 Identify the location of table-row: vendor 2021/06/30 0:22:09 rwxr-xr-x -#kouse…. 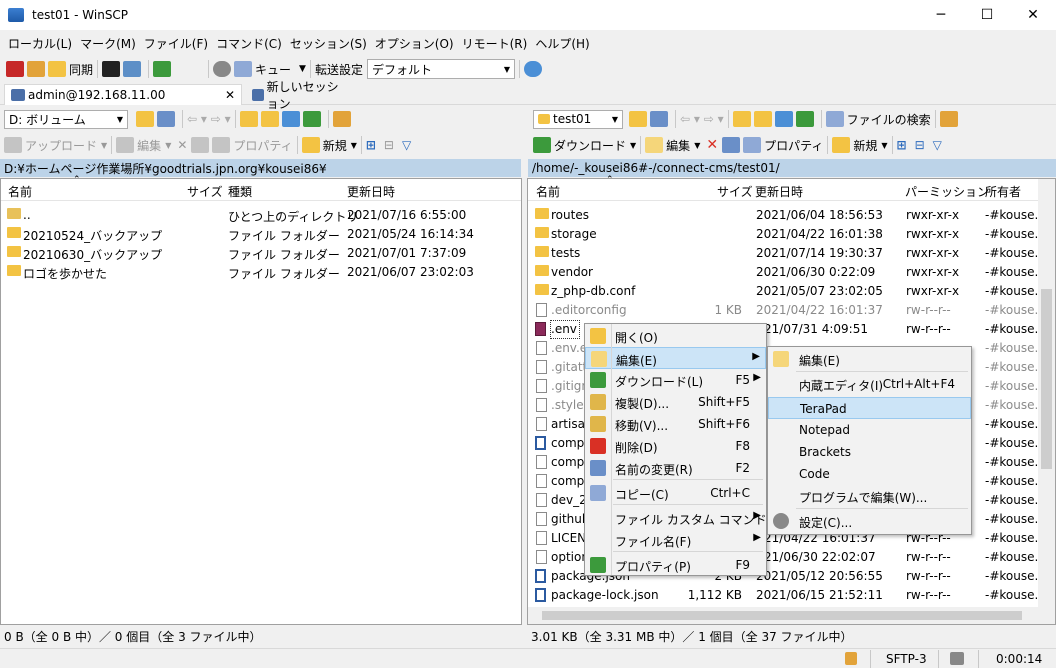
(787, 272).